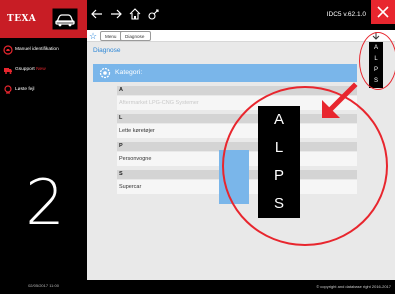  What do you see at coordinates (241, 15) in the screenshot?
I see `top-bar: IDC5 v.62.1.0` at bounding box center [241, 15].